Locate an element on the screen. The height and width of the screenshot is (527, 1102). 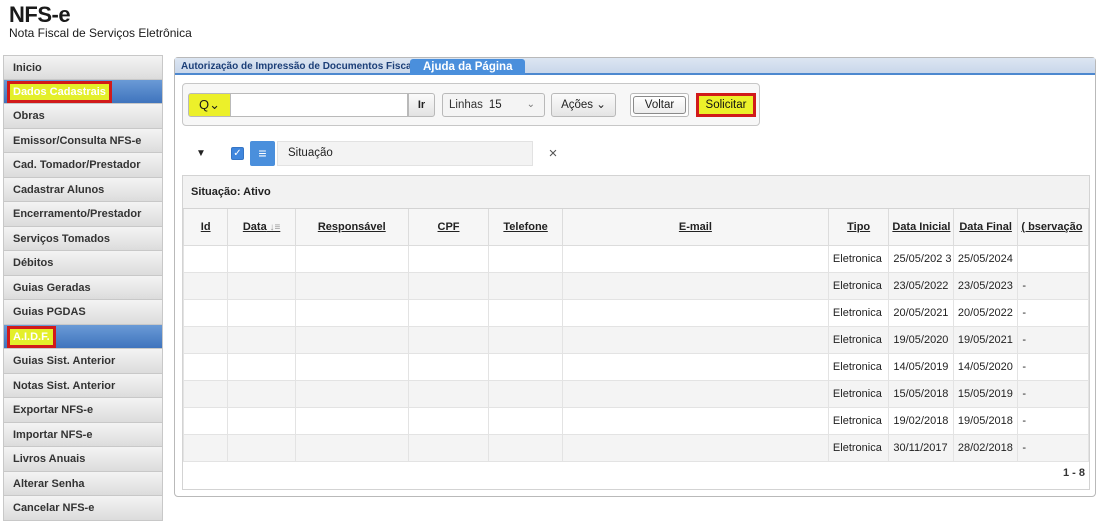
go-button: Ir is located at coordinates (421, 105).